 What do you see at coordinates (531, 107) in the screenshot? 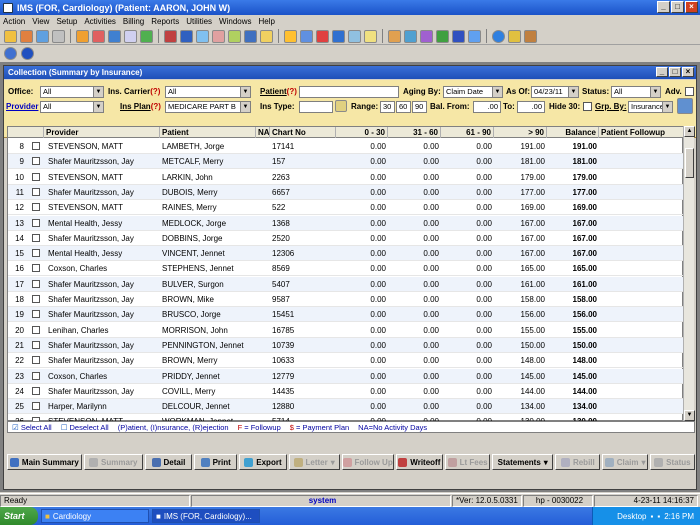
I see `bal-to-input: .00` at bounding box center [531, 107].